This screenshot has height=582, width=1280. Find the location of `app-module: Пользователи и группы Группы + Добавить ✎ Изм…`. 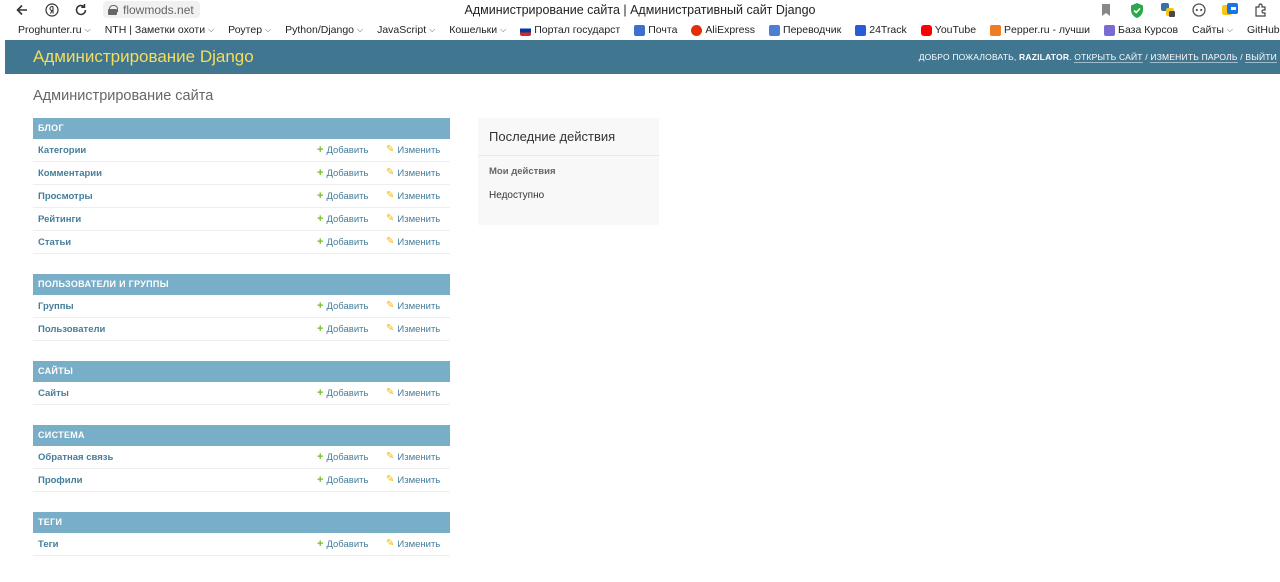

app-module: Пользователи и группы Группы + Добавить ✎ Изм… is located at coordinates (241, 307).